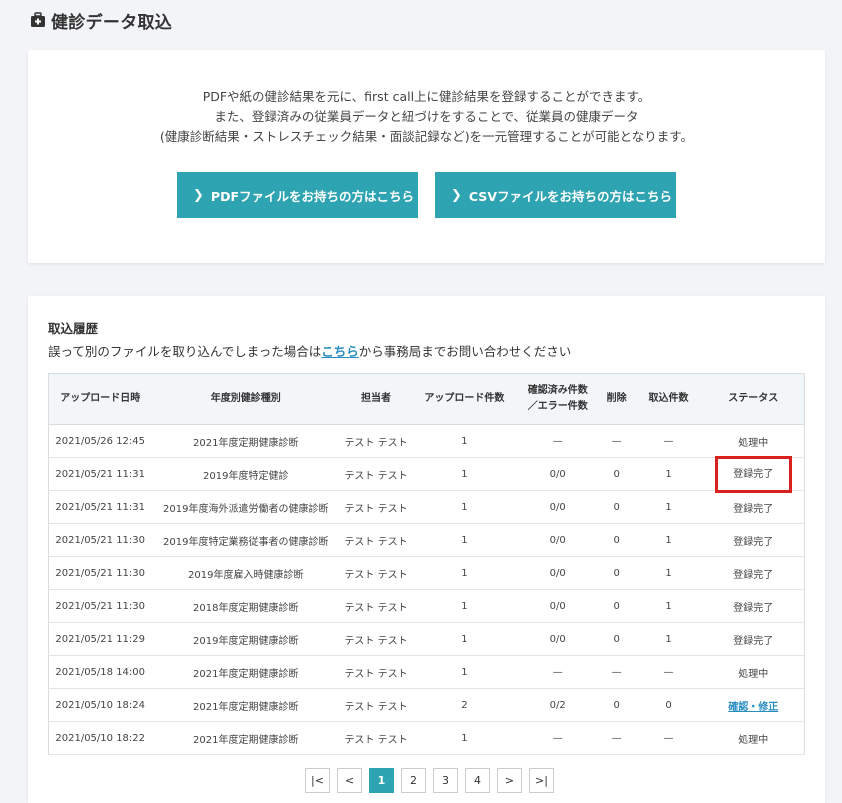  Describe the element at coordinates (246, 540) in the screenshot. I see `cell-exam-type: 2019年度特定業務従事者の健康診断` at that location.